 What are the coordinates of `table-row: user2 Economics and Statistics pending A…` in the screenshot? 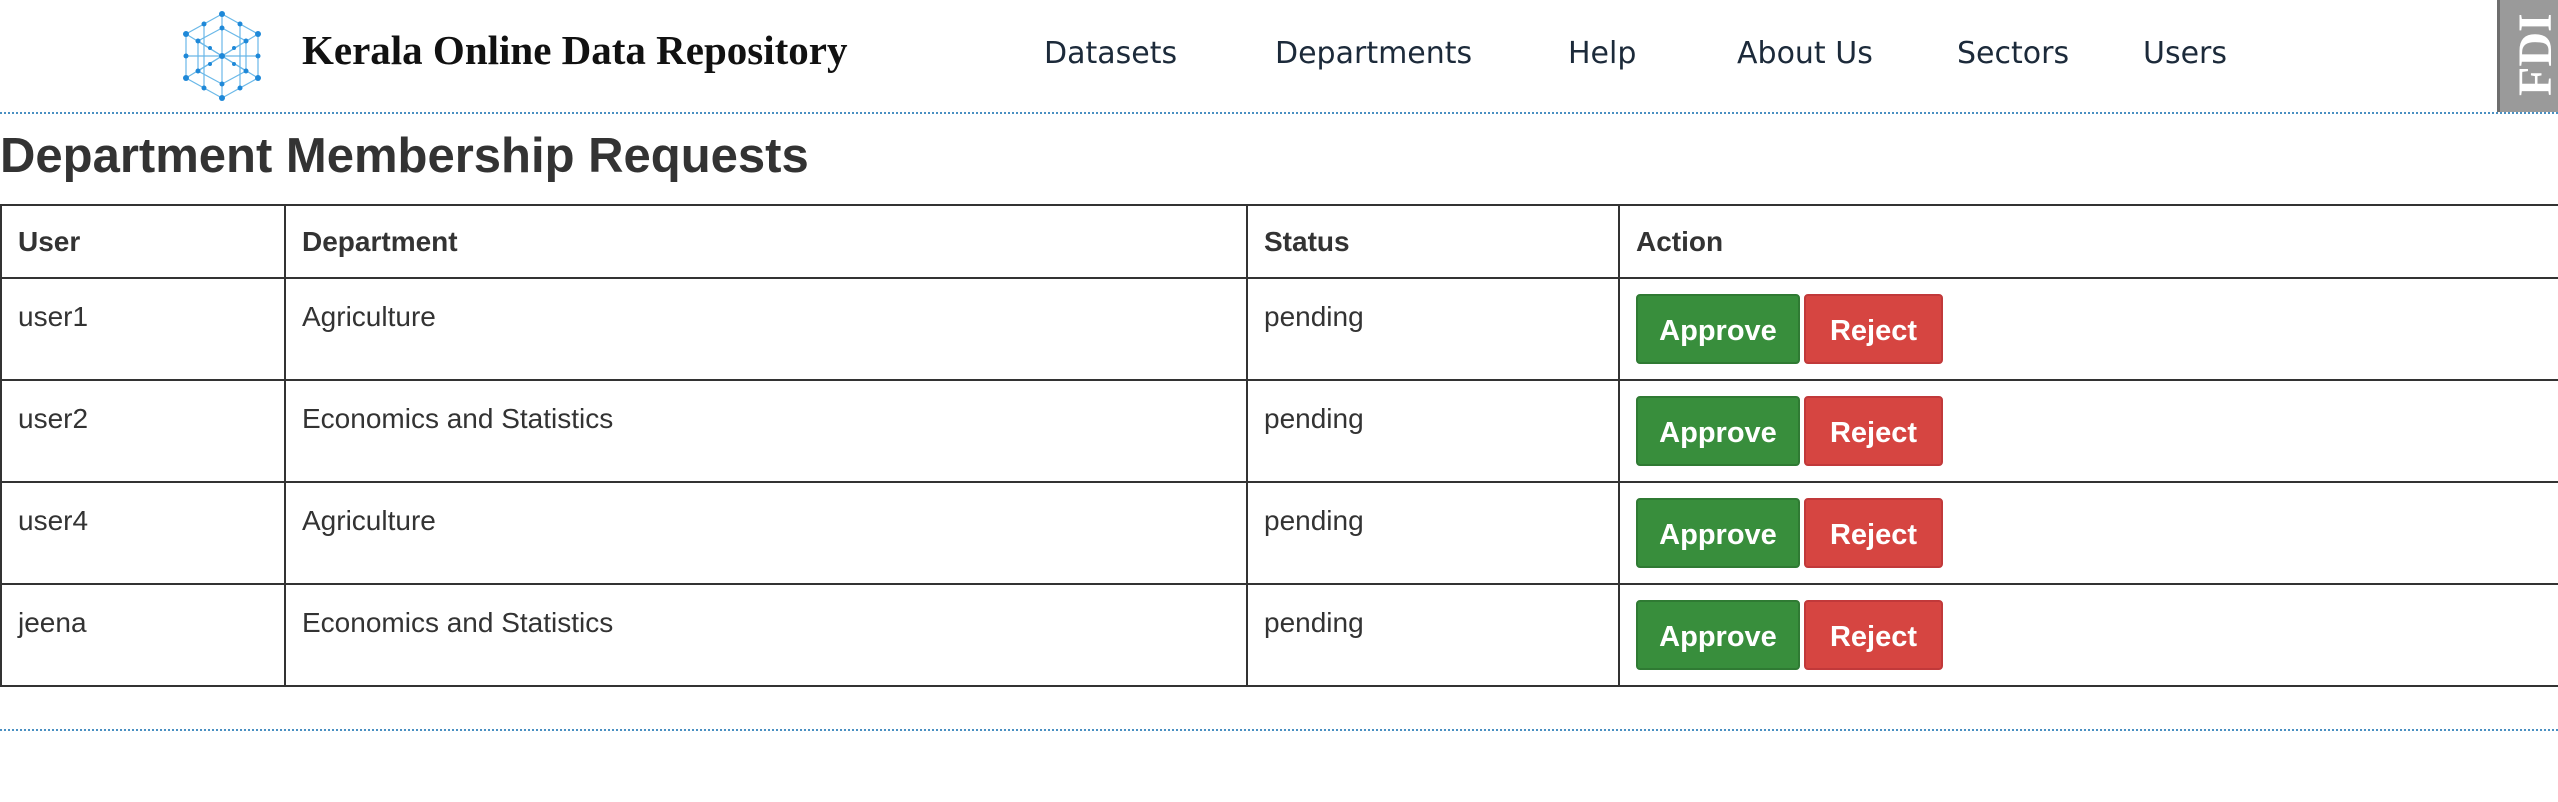 It's located at (1279, 431).